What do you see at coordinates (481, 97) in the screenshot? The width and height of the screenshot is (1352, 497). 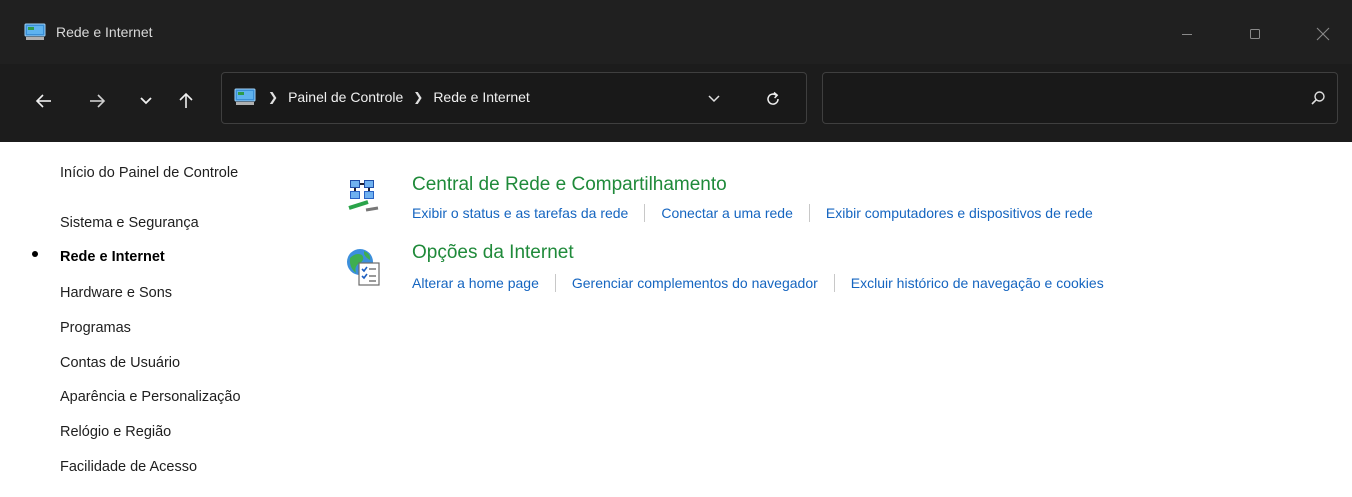 I see `breadcrumb-rede-e-internet: Rede e Internet` at bounding box center [481, 97].